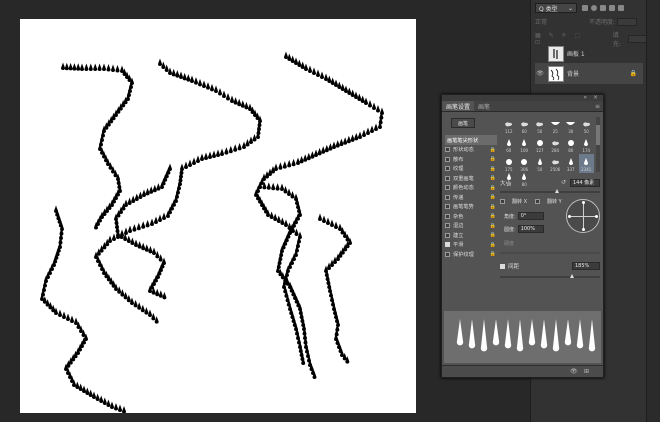  What do you see at coordinates (586, 371) in the screenshot?
I see `new-brush-icon: ⊞` at bounding box center [586, 371].